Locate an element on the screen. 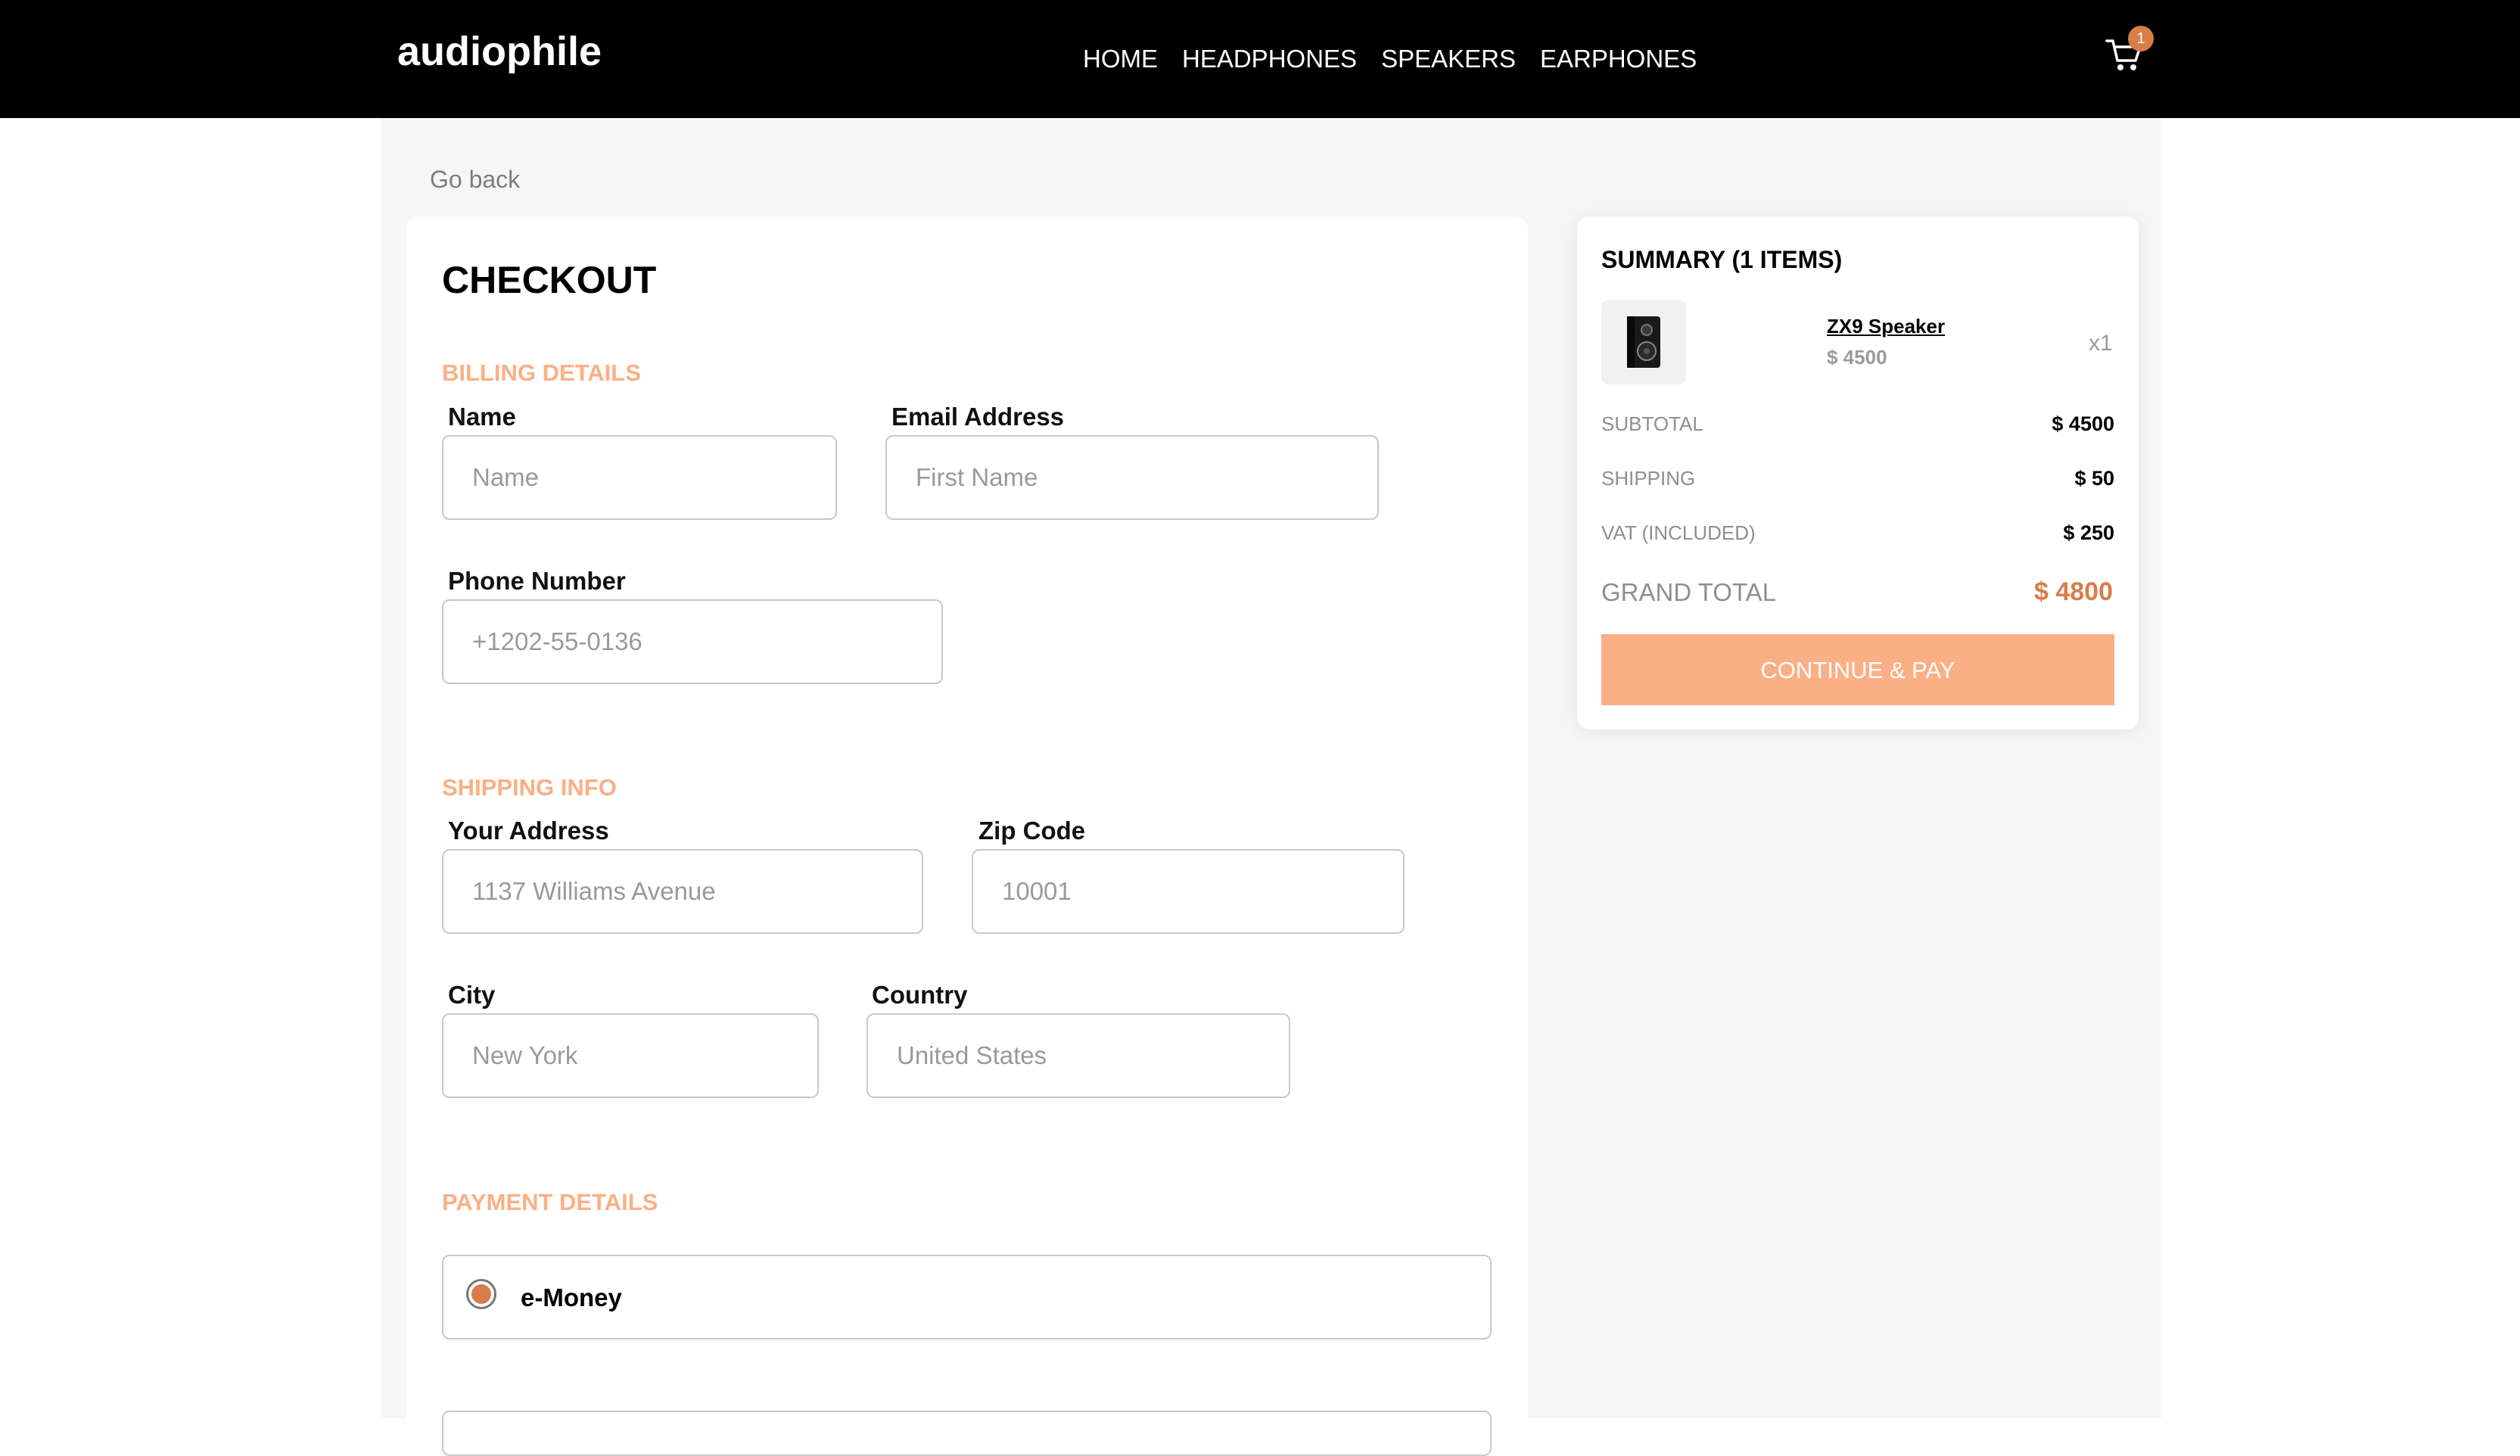 The image size is (2520, 1456). page-title: CHECKOUT is located at coordinates (549, 280).